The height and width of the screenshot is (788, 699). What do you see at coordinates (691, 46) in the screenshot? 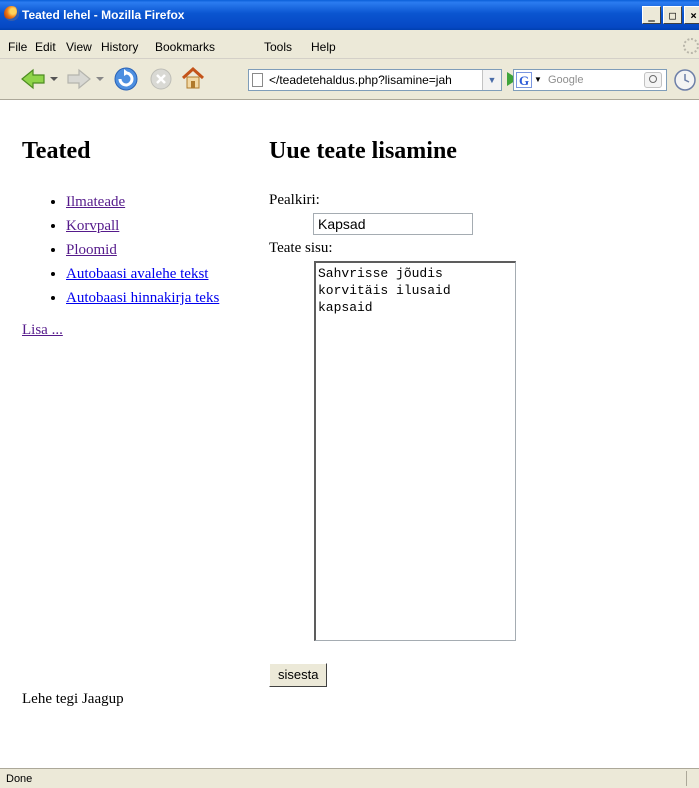
I see `throbber-icon` at bounding box center [691, 46].